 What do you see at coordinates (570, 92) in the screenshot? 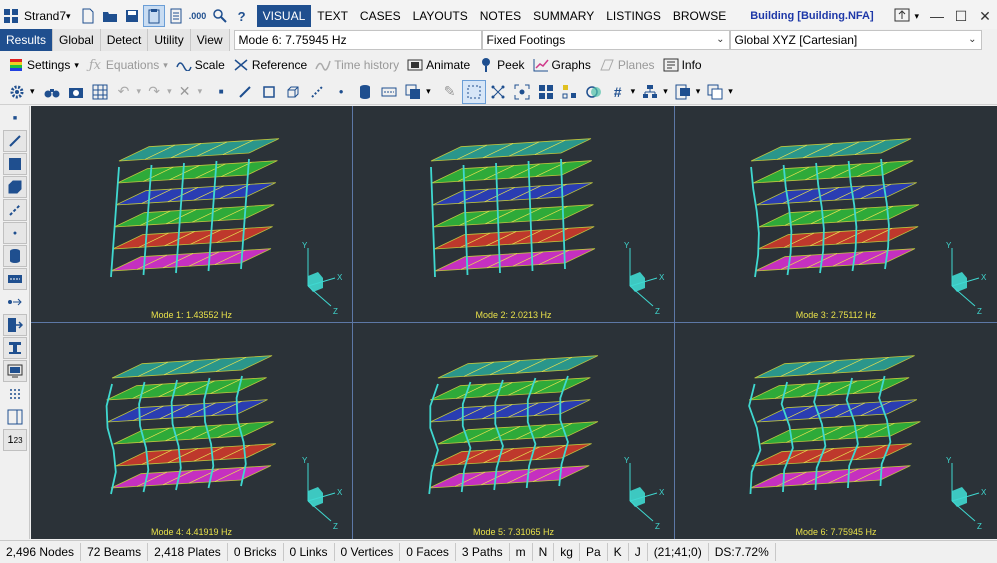
I see `group-icon` at bounding box center [570, 92].